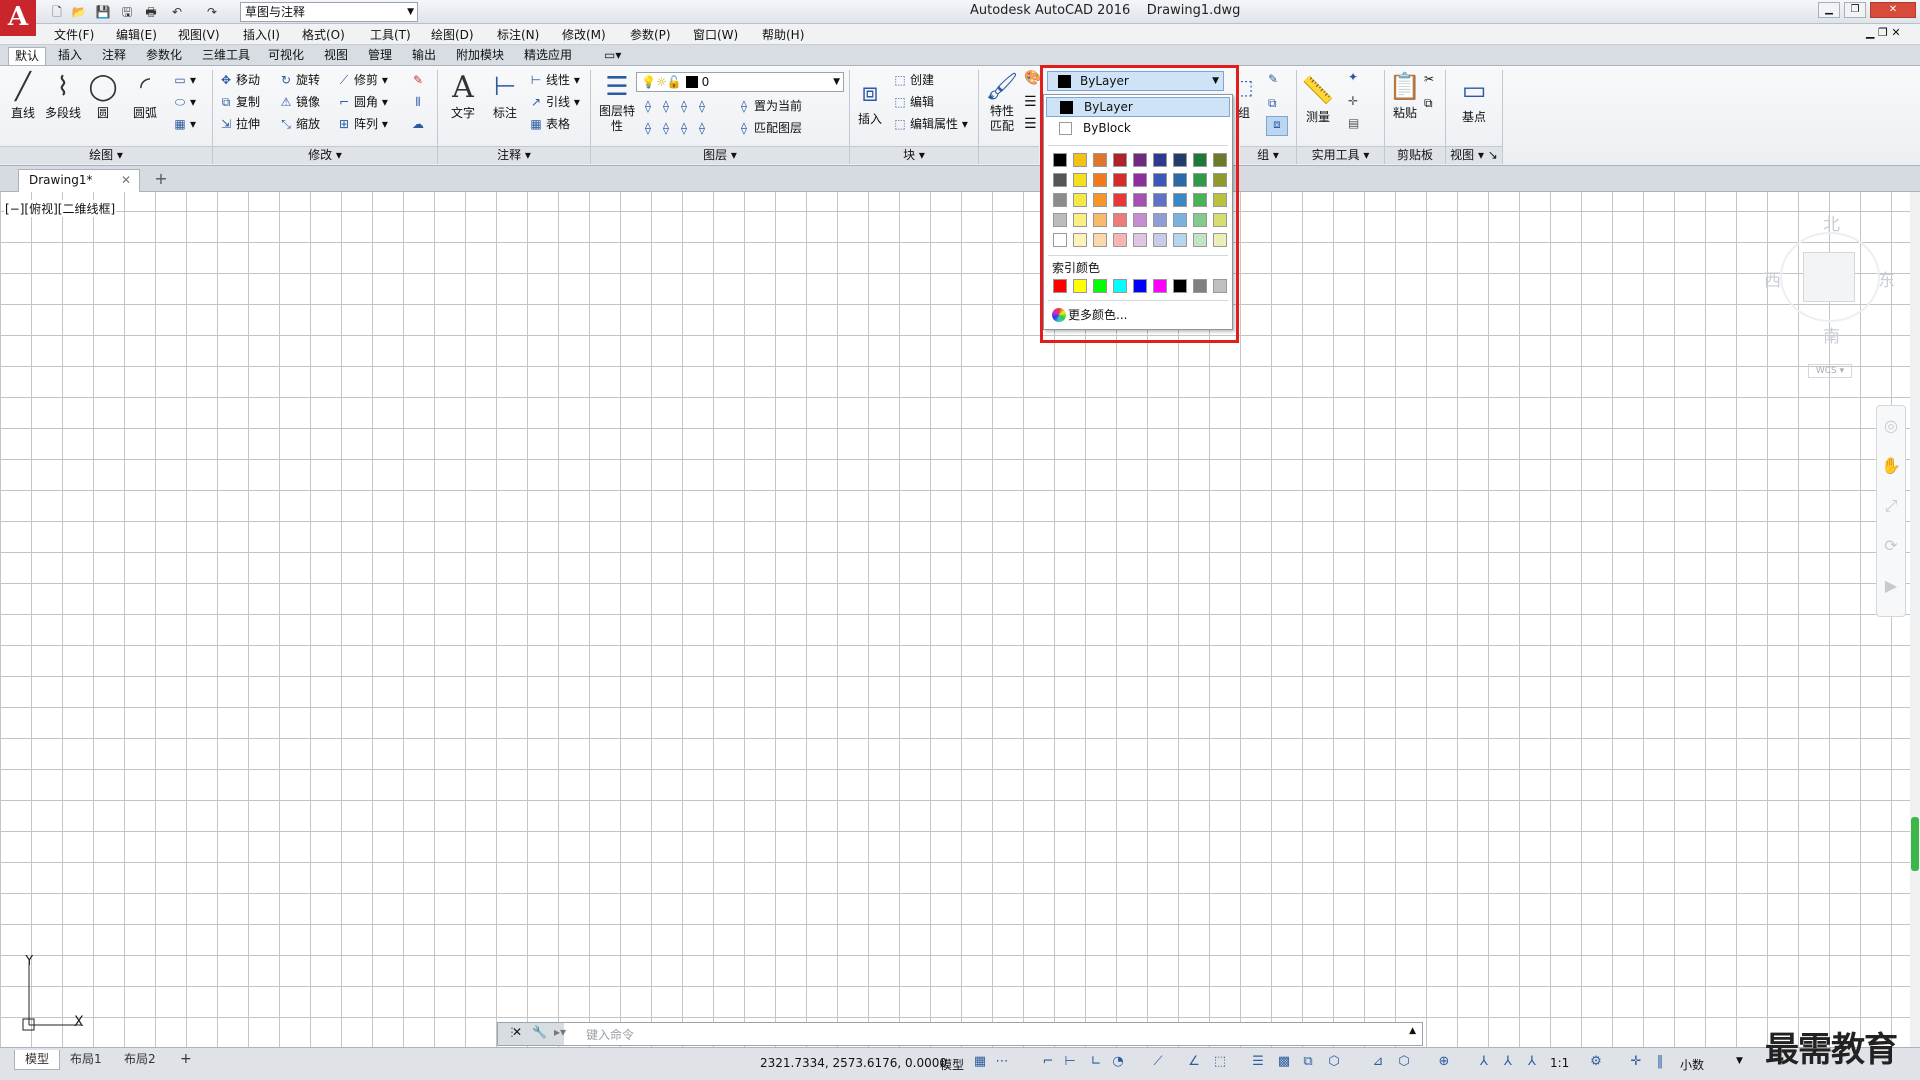 Image resolution: width=1920 pixels, height=1080 pixels. What do you see at coordinates (1915, 844) in the screenshot?
I see `scroll-thumb` at bounding box center [1915, 844].